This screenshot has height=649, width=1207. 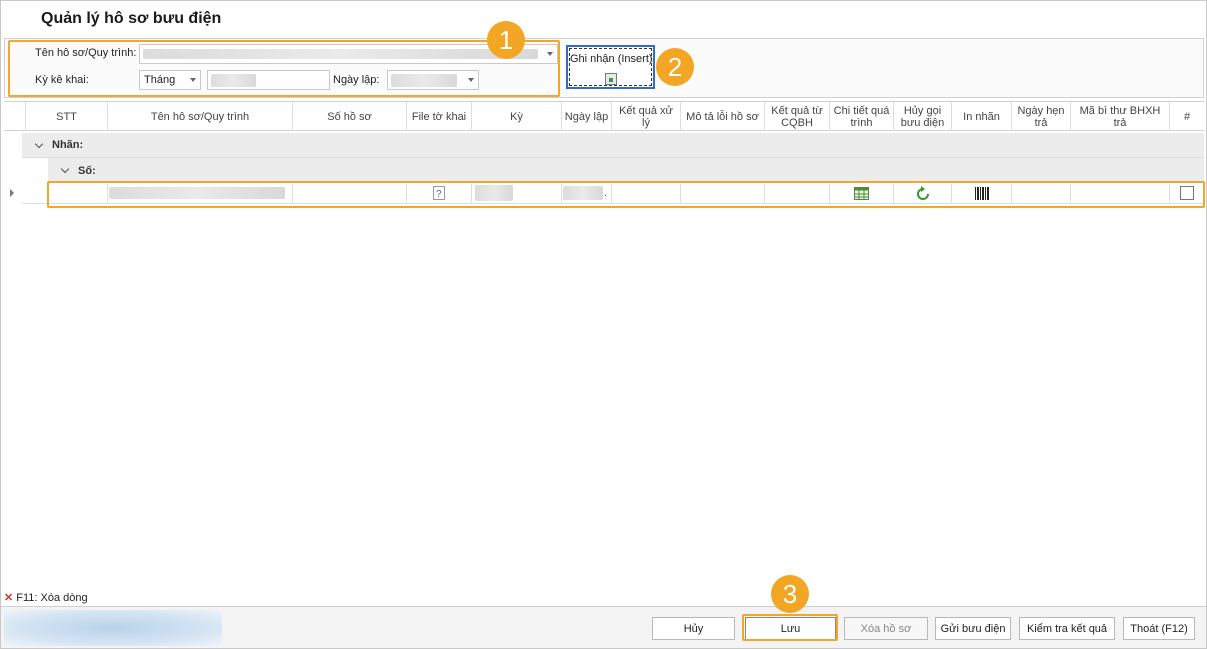 I want to click on insert-button-label: Ghi nhận (Insert), so click(x=611, y=59).